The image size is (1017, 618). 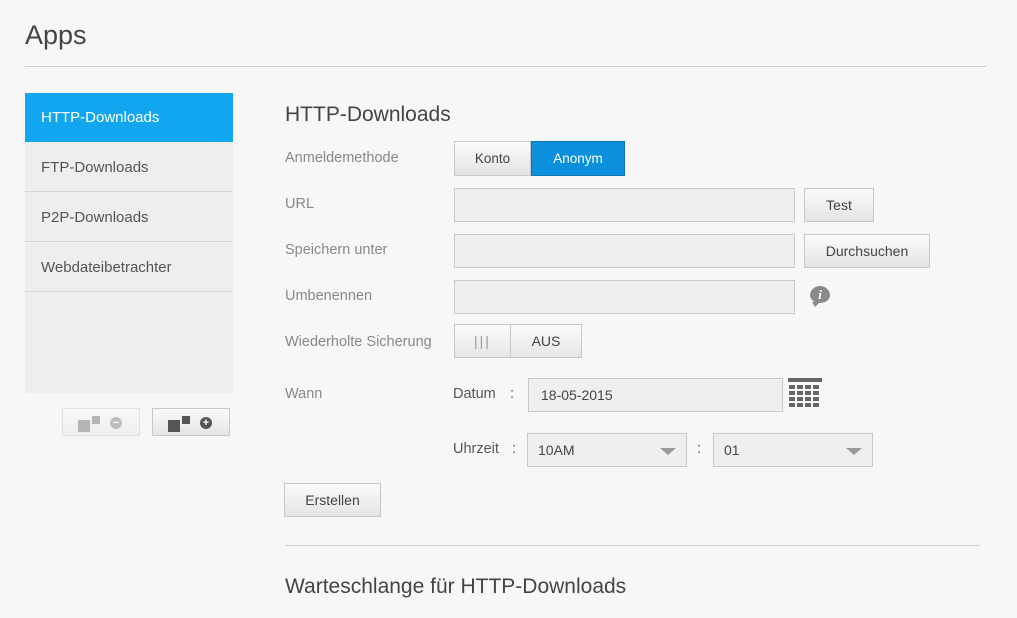 I want to click on repeat-backup-label: Wiederholte Sicherung, so click(x=358, y=342).